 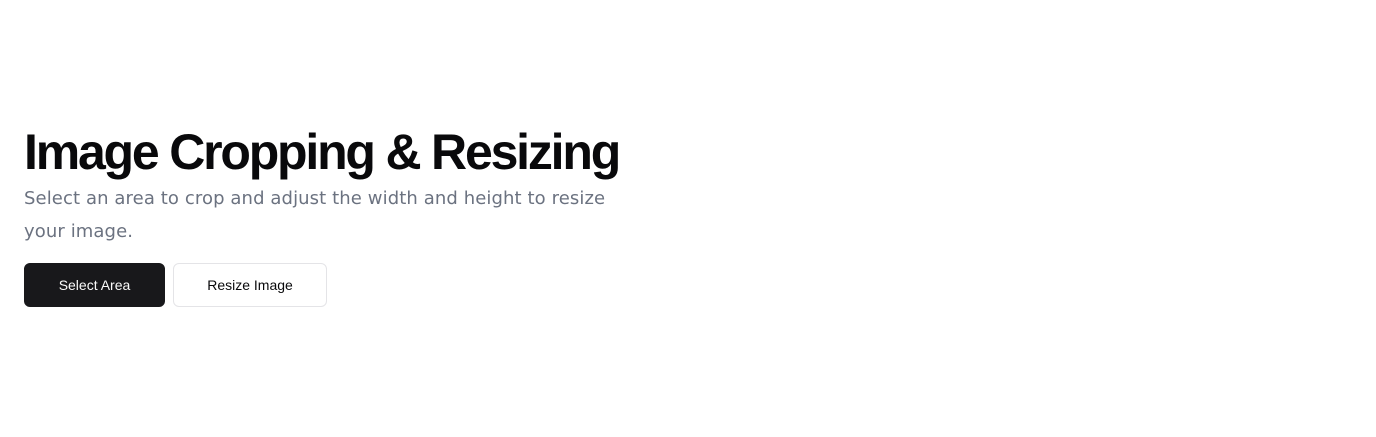 What do you see at coordinates (94, 285) in the screenshot?
I see `select-area-button: Select Area` at bounding box center [94, 285].